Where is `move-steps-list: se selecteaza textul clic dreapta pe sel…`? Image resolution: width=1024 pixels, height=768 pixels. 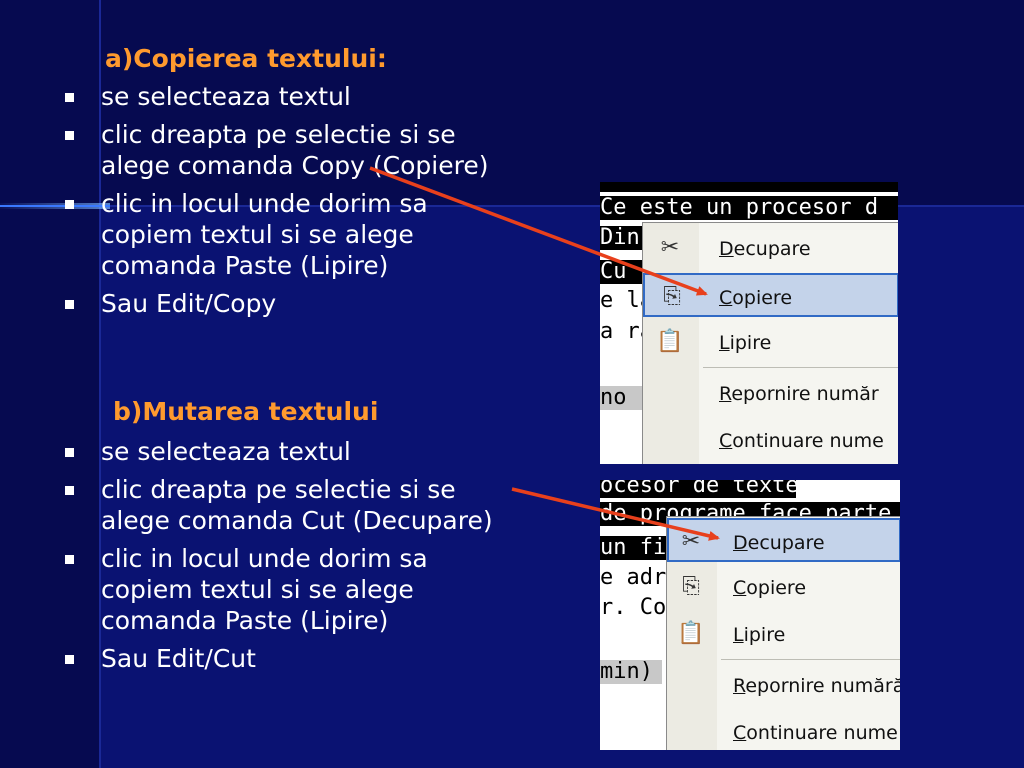
move-steps-list: se selecteaza textul clic dreapta pe sel… is located at coordinates (287, 558).